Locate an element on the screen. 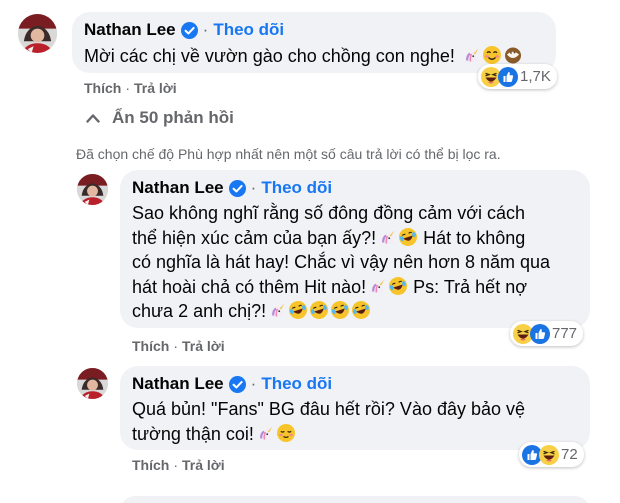 The image size is (620, 503). comment-author: Nathan Lee is located at coordinates (130, 30).